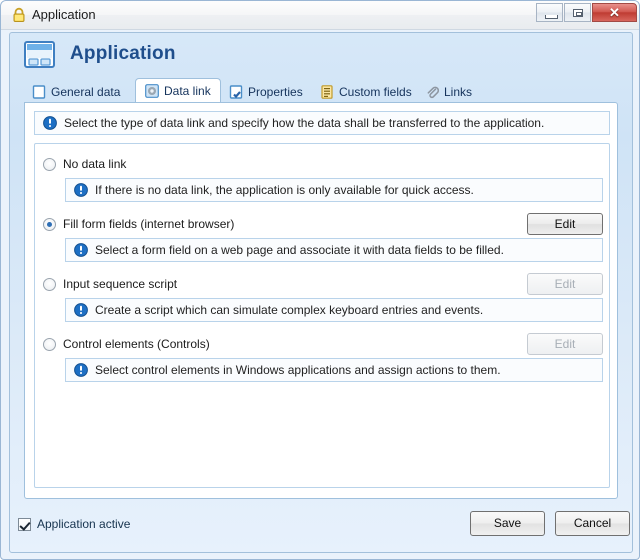 The image size is (640, 560). I want to click on tab-custom-fields: Custom fields, so click(366, 91).